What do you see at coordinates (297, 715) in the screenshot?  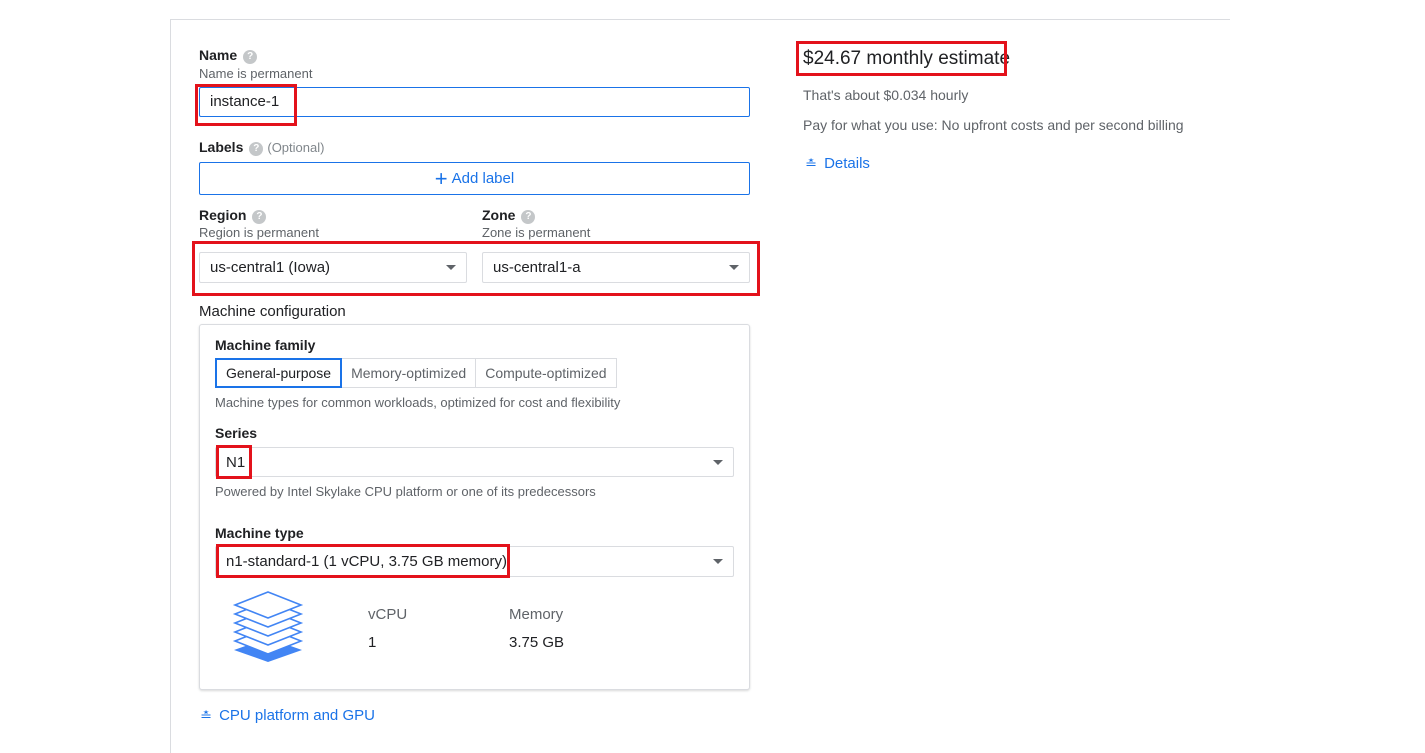 I see `cpu-platform-link-text: CPU platform and GPU` at bounding box center [297, 715].